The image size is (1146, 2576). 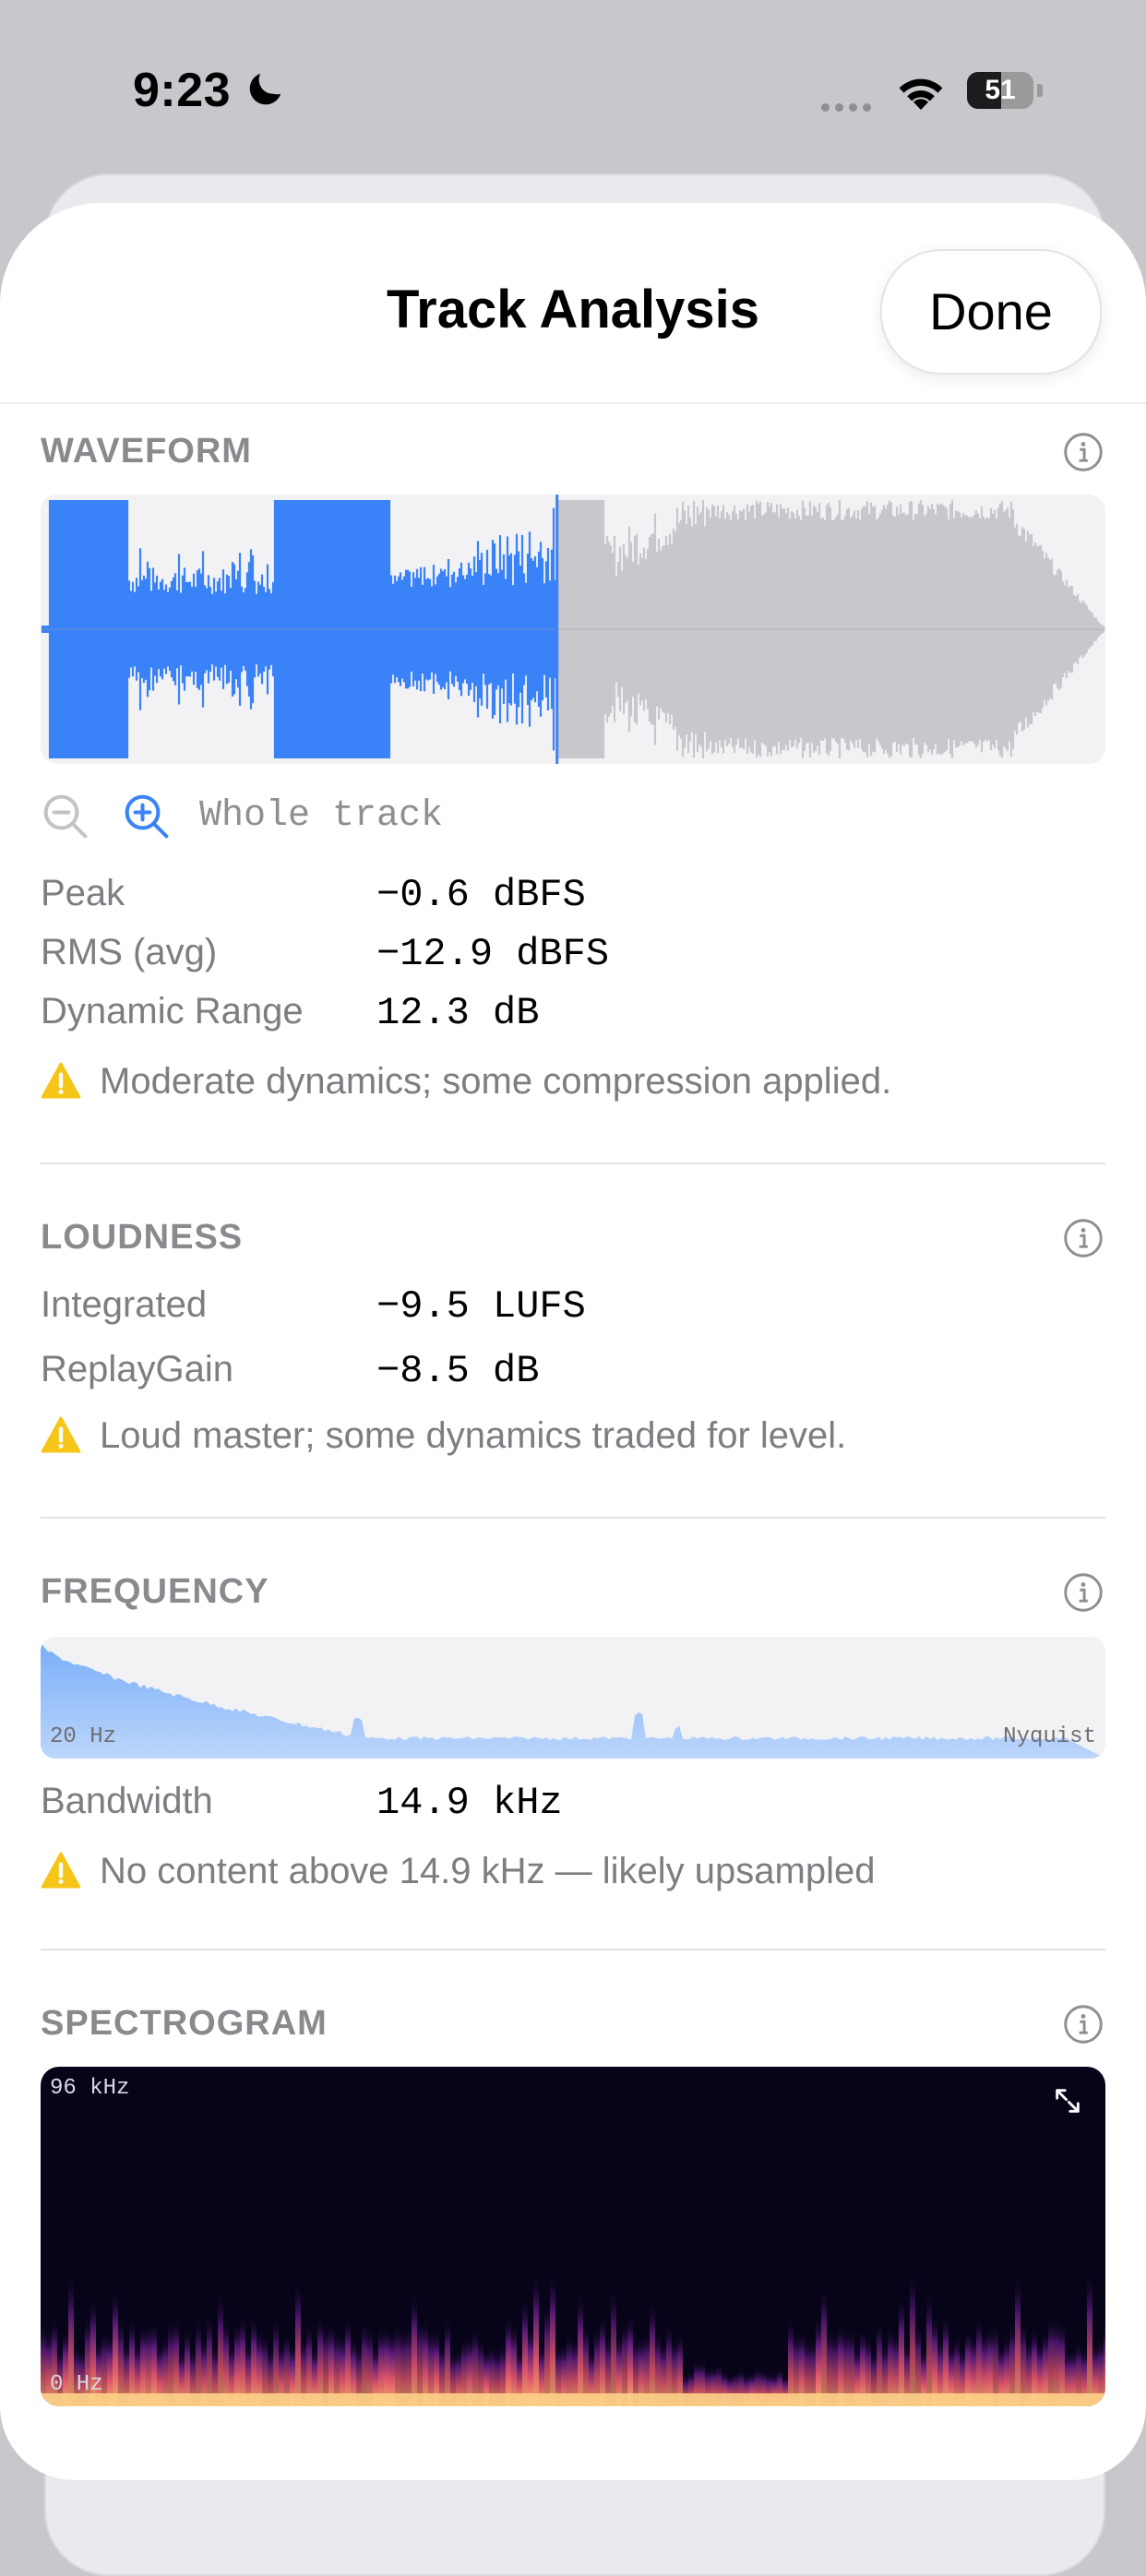 I want to click on battery-icon: 51, so click(x=1006, y=91).